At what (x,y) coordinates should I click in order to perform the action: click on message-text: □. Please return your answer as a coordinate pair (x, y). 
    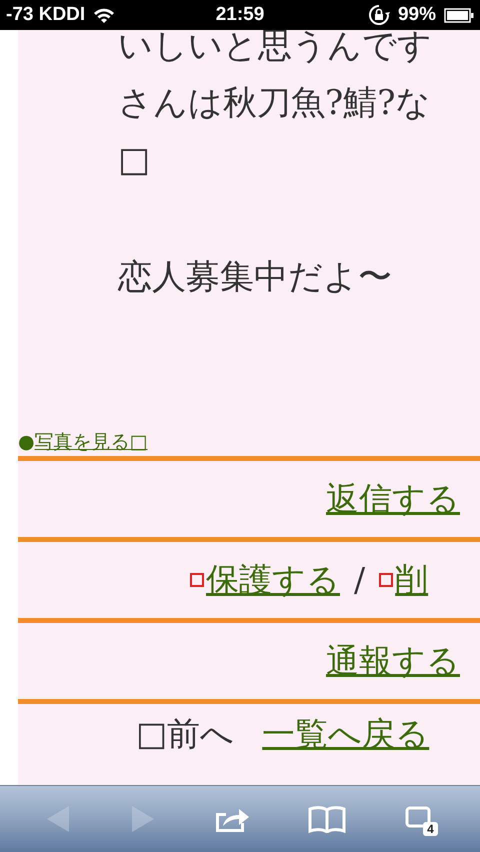
    Looking at the image, I should click on (134, 160).